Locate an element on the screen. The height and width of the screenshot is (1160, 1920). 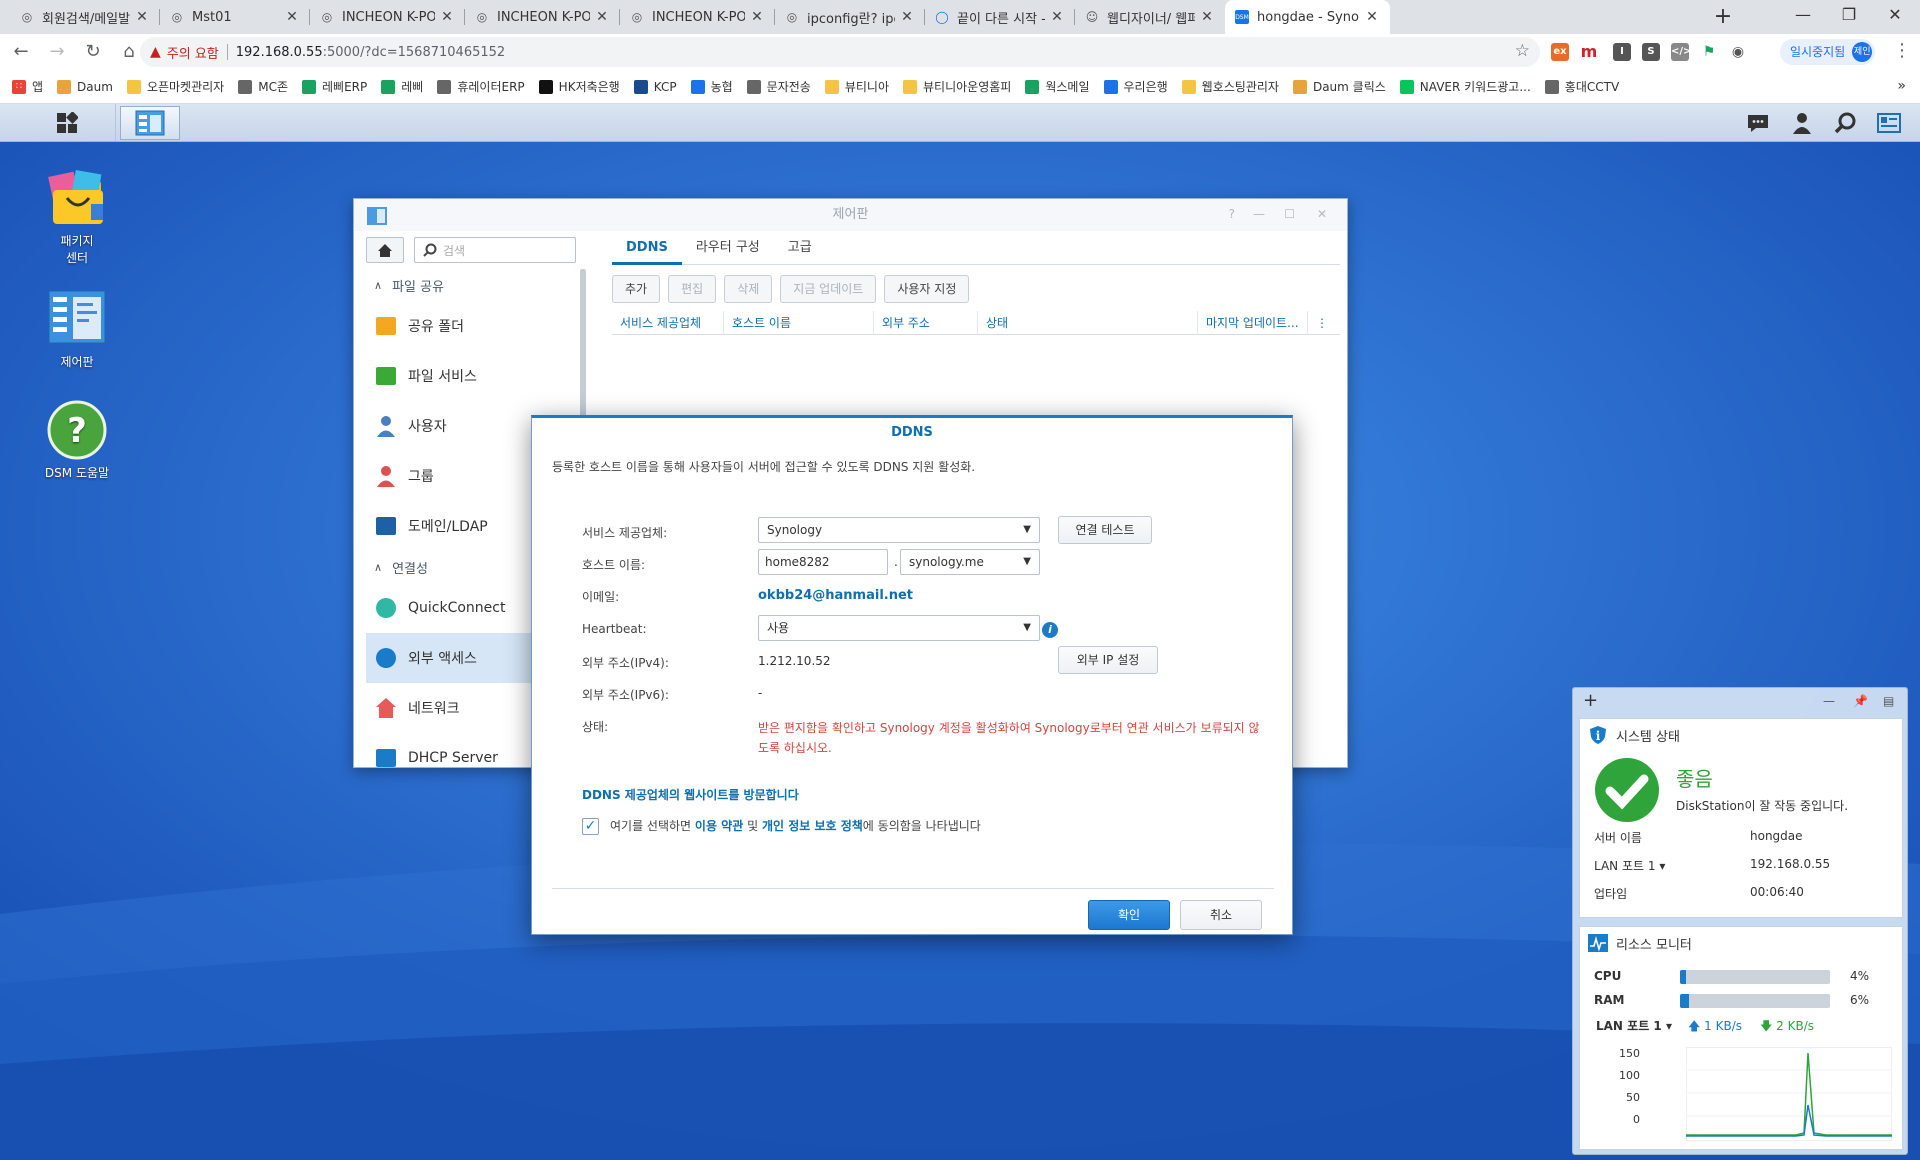
terms-link: 이용 약관 is located at coordinates (719, 826).